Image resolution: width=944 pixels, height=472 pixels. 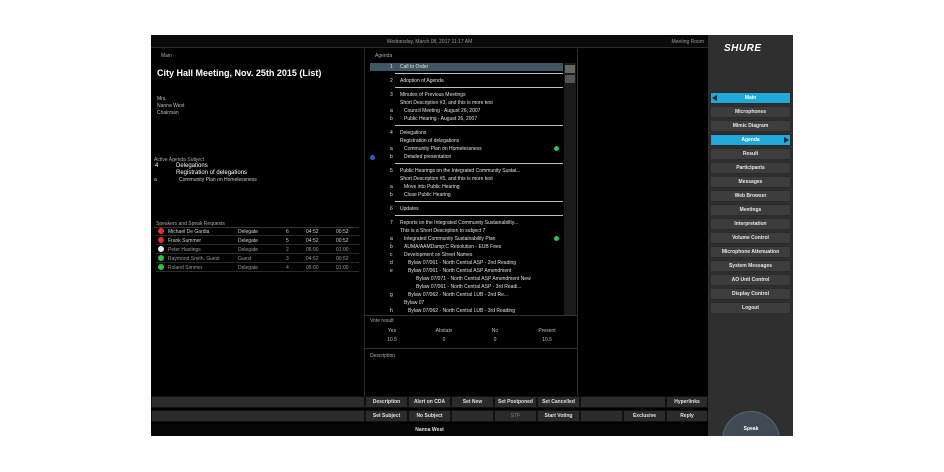 I want to click on agenda-item: a Community Plan on Homelessness, so click(x=466, y=149).